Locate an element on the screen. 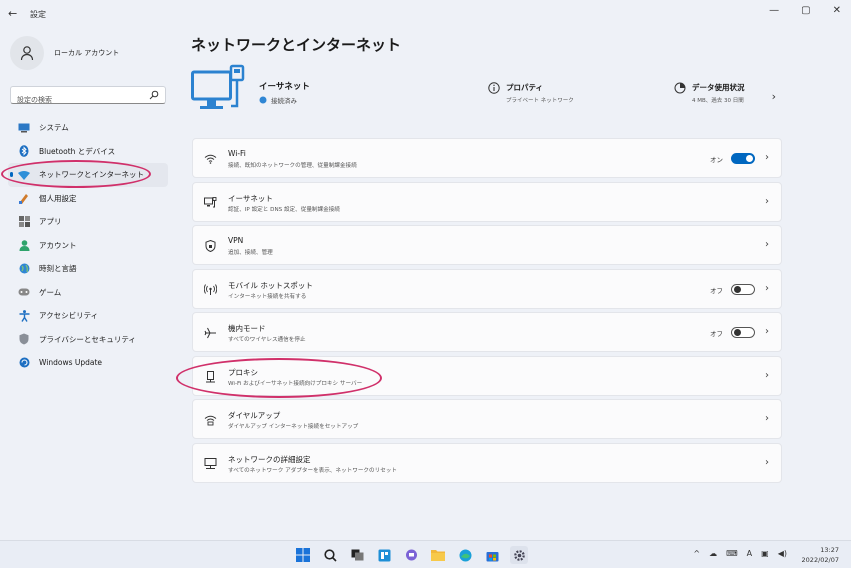 The height and width of the screenshot is (568, 851). search-input is located at coordinates (76, 100).